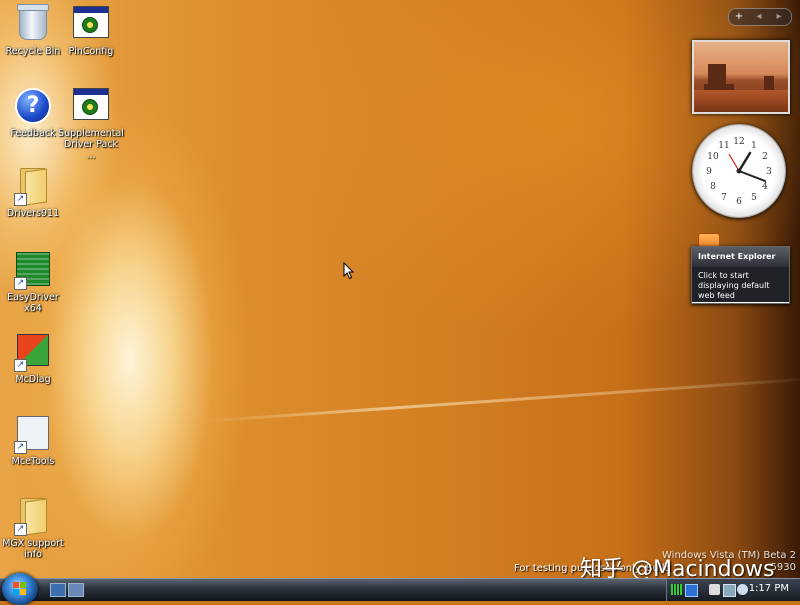 The image size is (800, 605). What do you see at coordinates (400, 589) in the screenshot?
I see `taskbar: 1:17 PM` at bounding box center [400, 589].